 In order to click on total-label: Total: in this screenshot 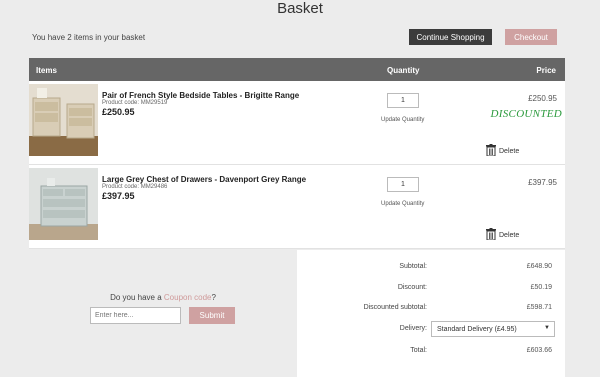, I will do `click(418, 350)`.